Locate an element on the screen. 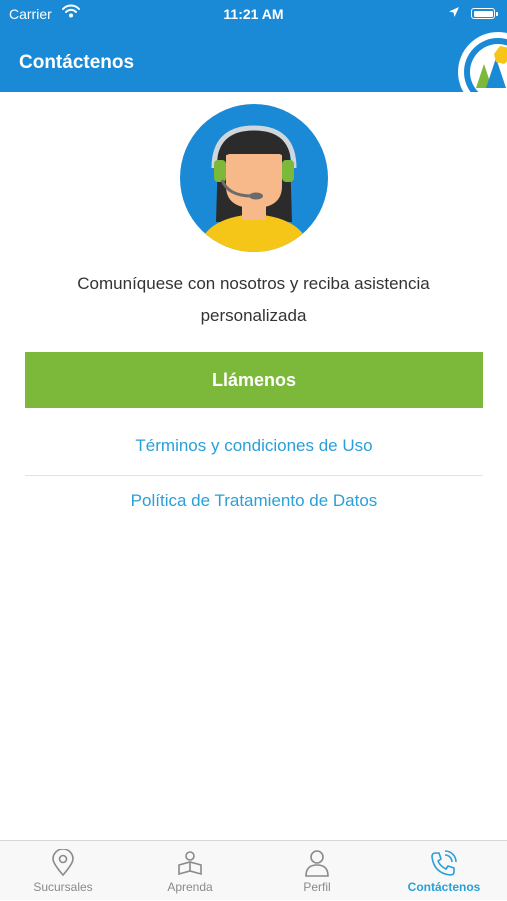  tab-bar: Sucursales Aprenda Perfil Contáctenos is located at coordinates (253, 870).